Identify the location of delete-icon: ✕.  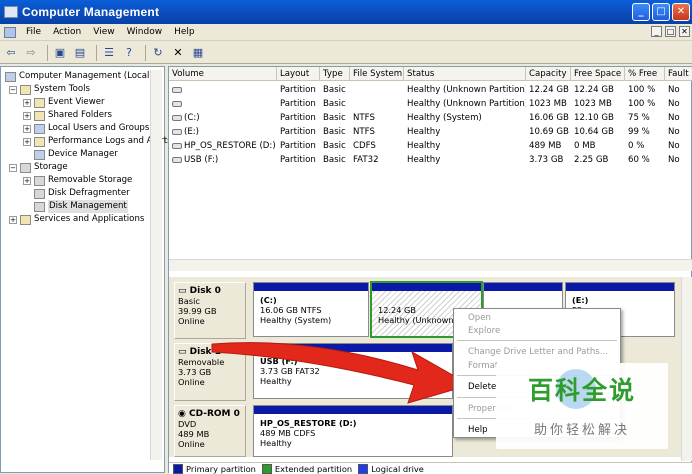
(178, 53).